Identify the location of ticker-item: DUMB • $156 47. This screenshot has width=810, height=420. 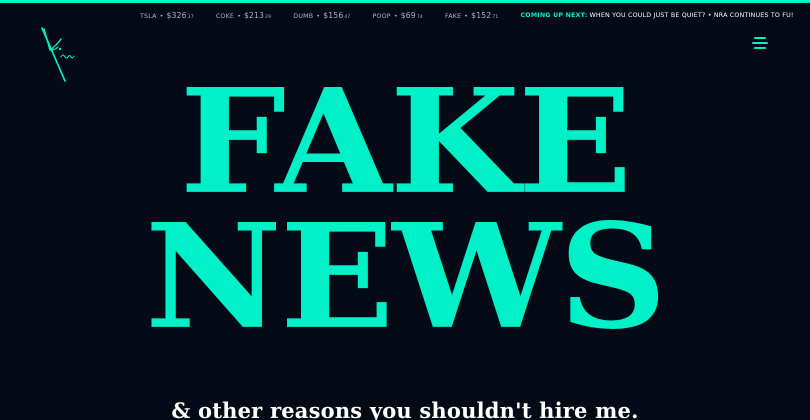
(321, 15).